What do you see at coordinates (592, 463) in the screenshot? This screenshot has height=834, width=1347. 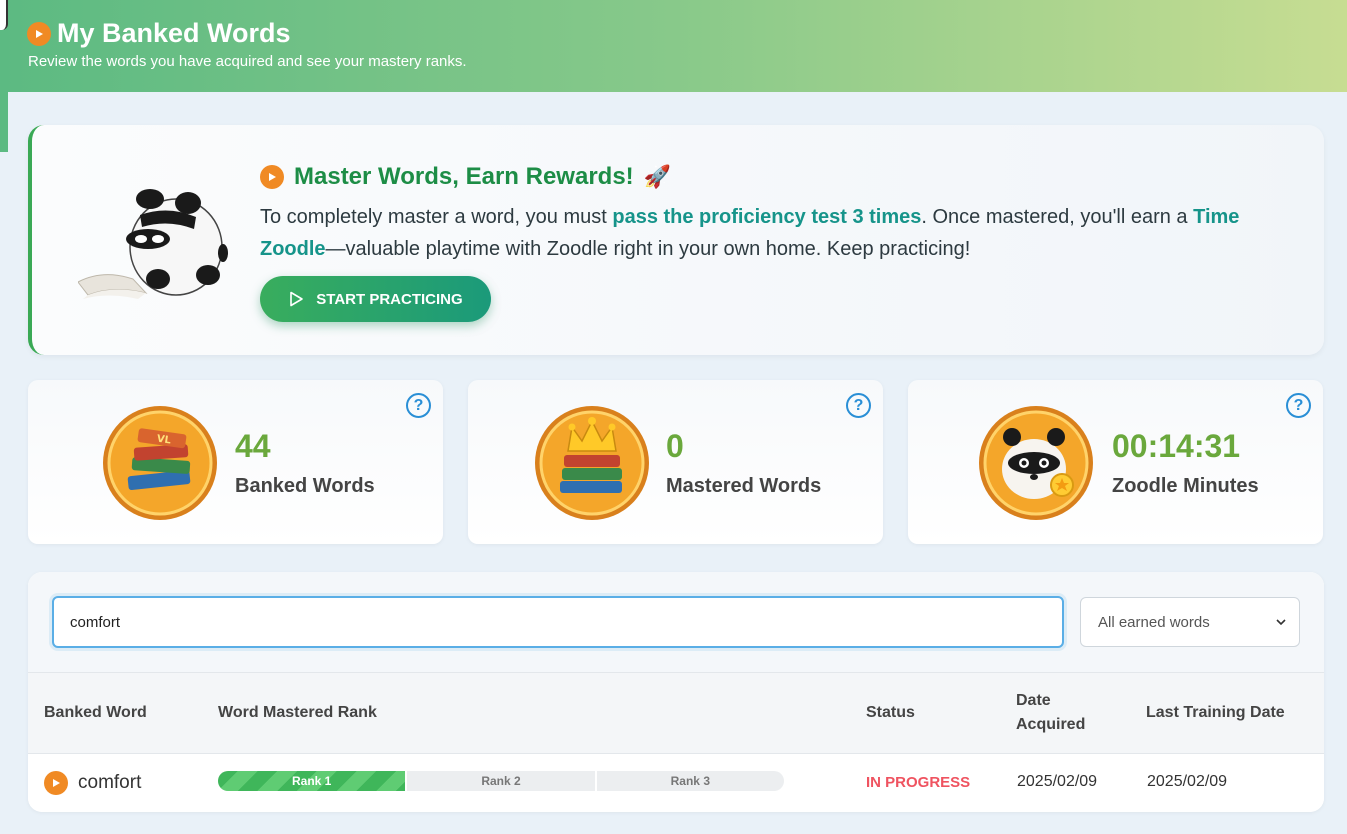 I see `crown-books-medal-icon` at bounding box center [592, 463].